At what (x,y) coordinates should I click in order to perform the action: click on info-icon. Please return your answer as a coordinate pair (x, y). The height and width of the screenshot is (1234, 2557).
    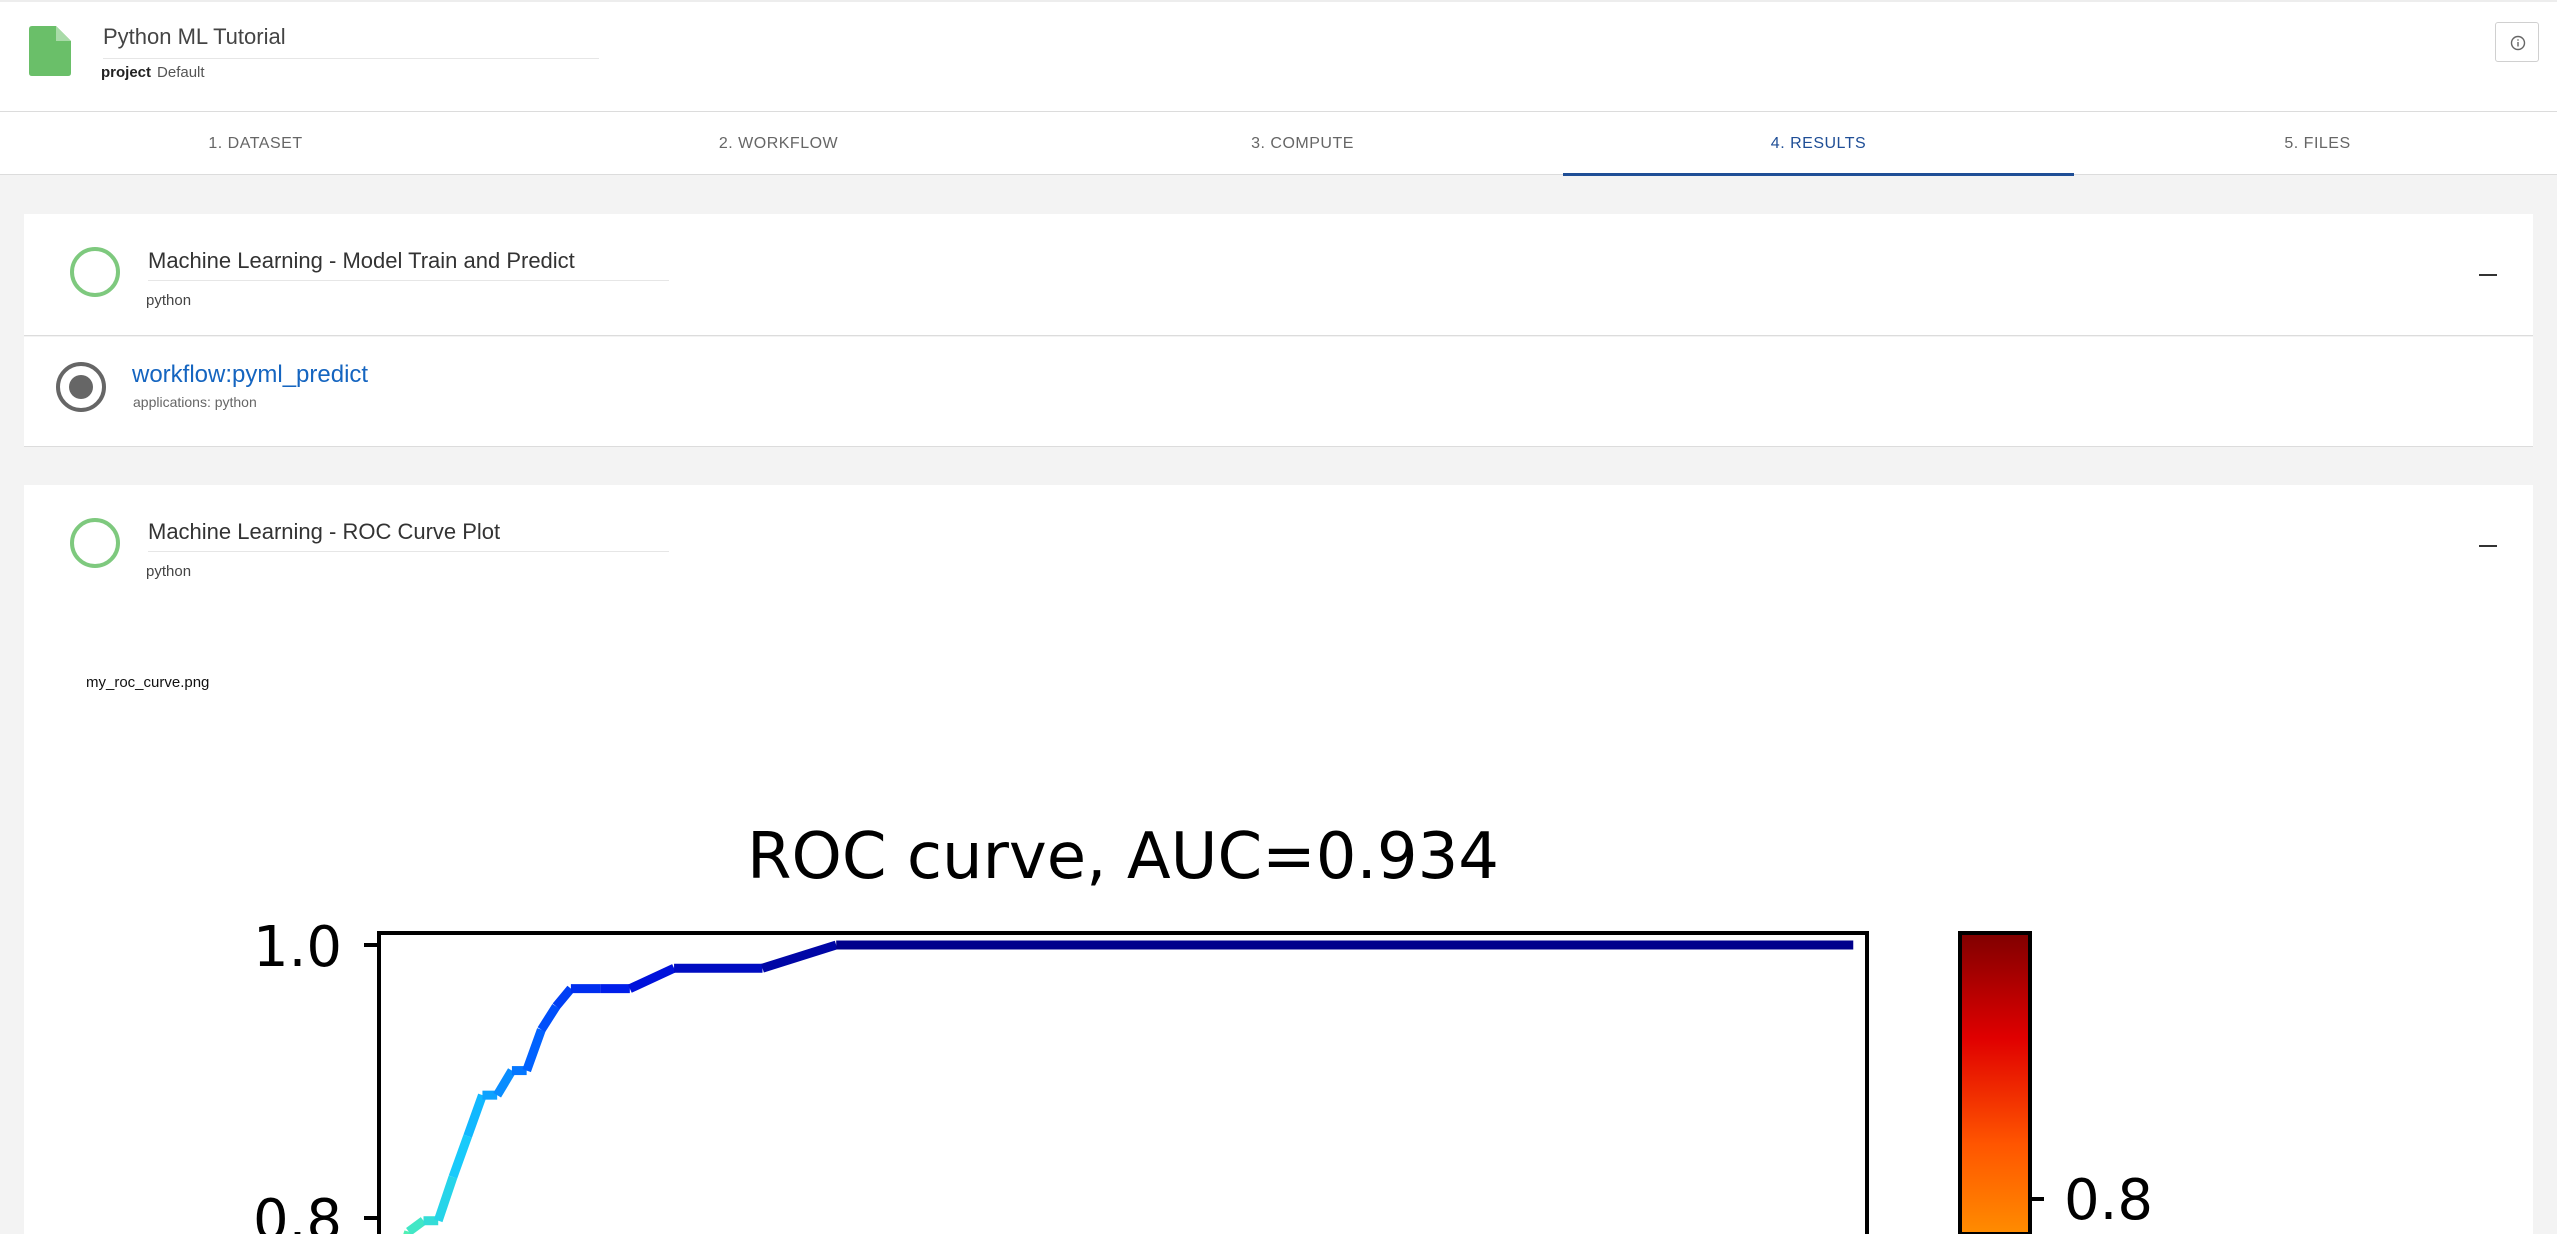
    Looking at the image, I should click on (2518, 43).